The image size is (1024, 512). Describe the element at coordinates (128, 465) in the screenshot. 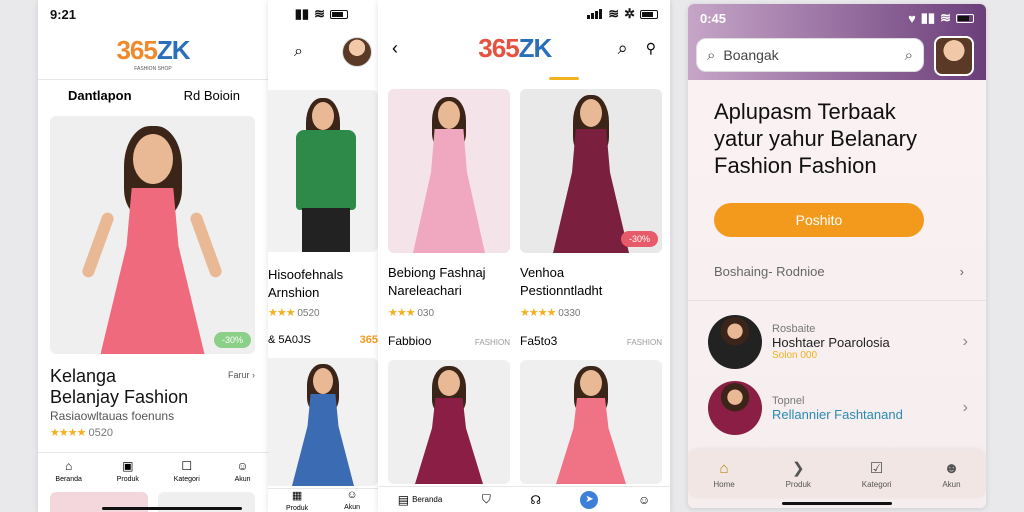

I see `picture-icon: ▣` at that location.